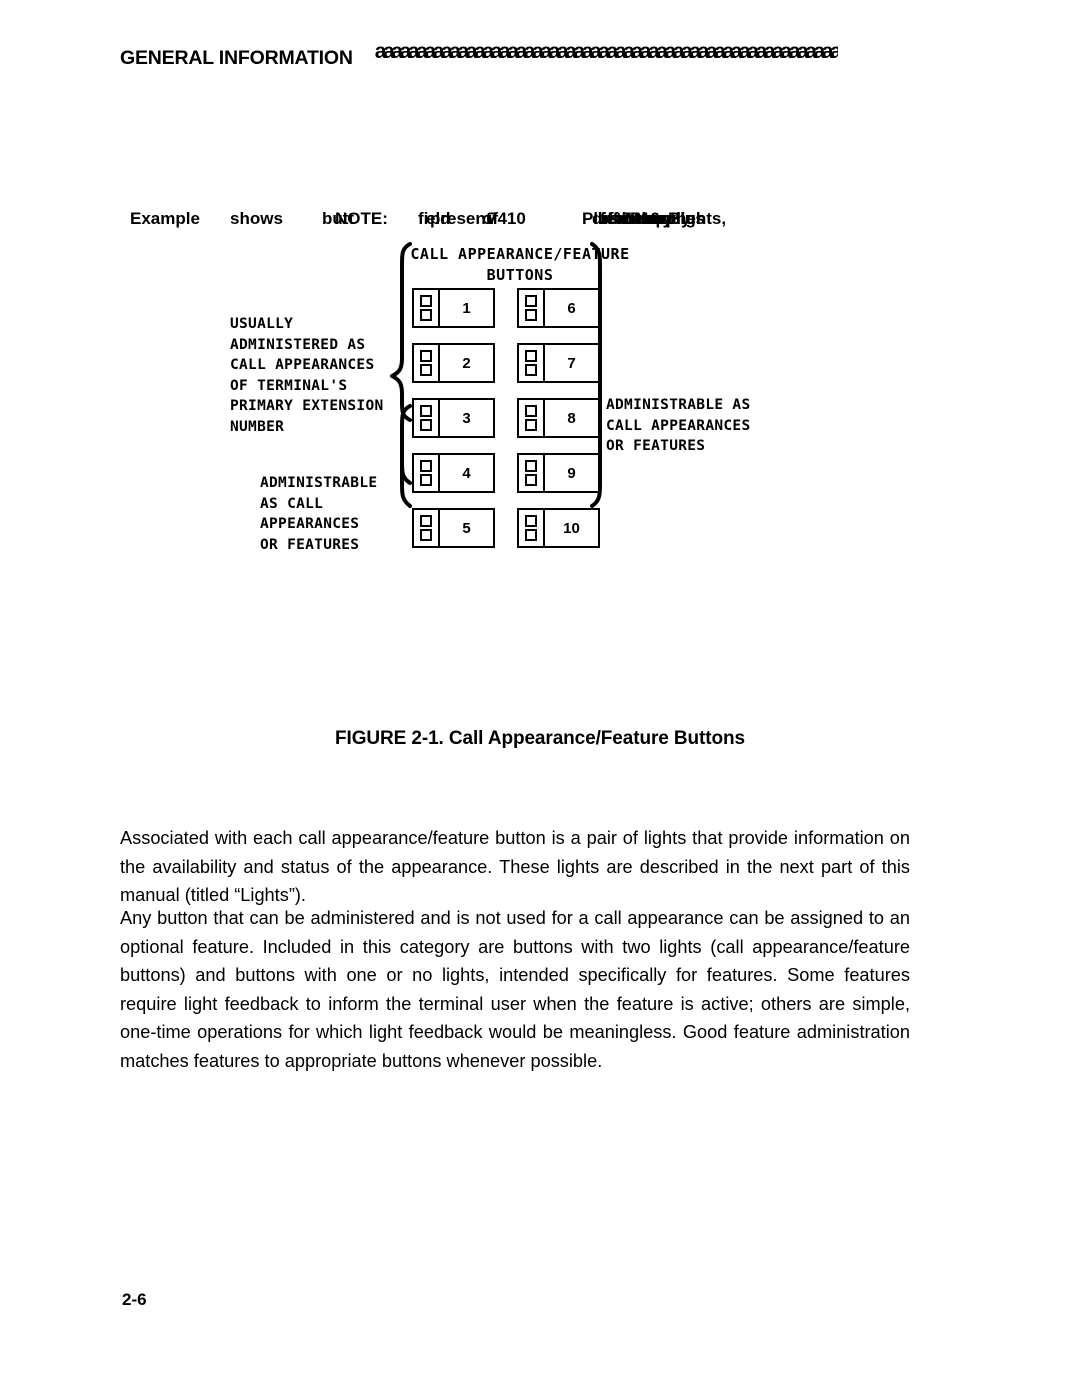  I want to click on page-number: 2-6, so click(134, 1299).